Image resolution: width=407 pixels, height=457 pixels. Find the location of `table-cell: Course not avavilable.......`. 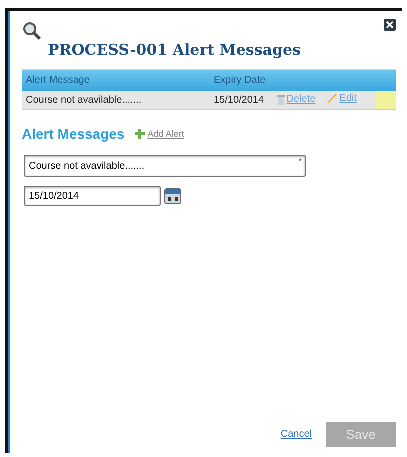

table-cell: Course not avavilable....... is located at coordinates (116, 100).